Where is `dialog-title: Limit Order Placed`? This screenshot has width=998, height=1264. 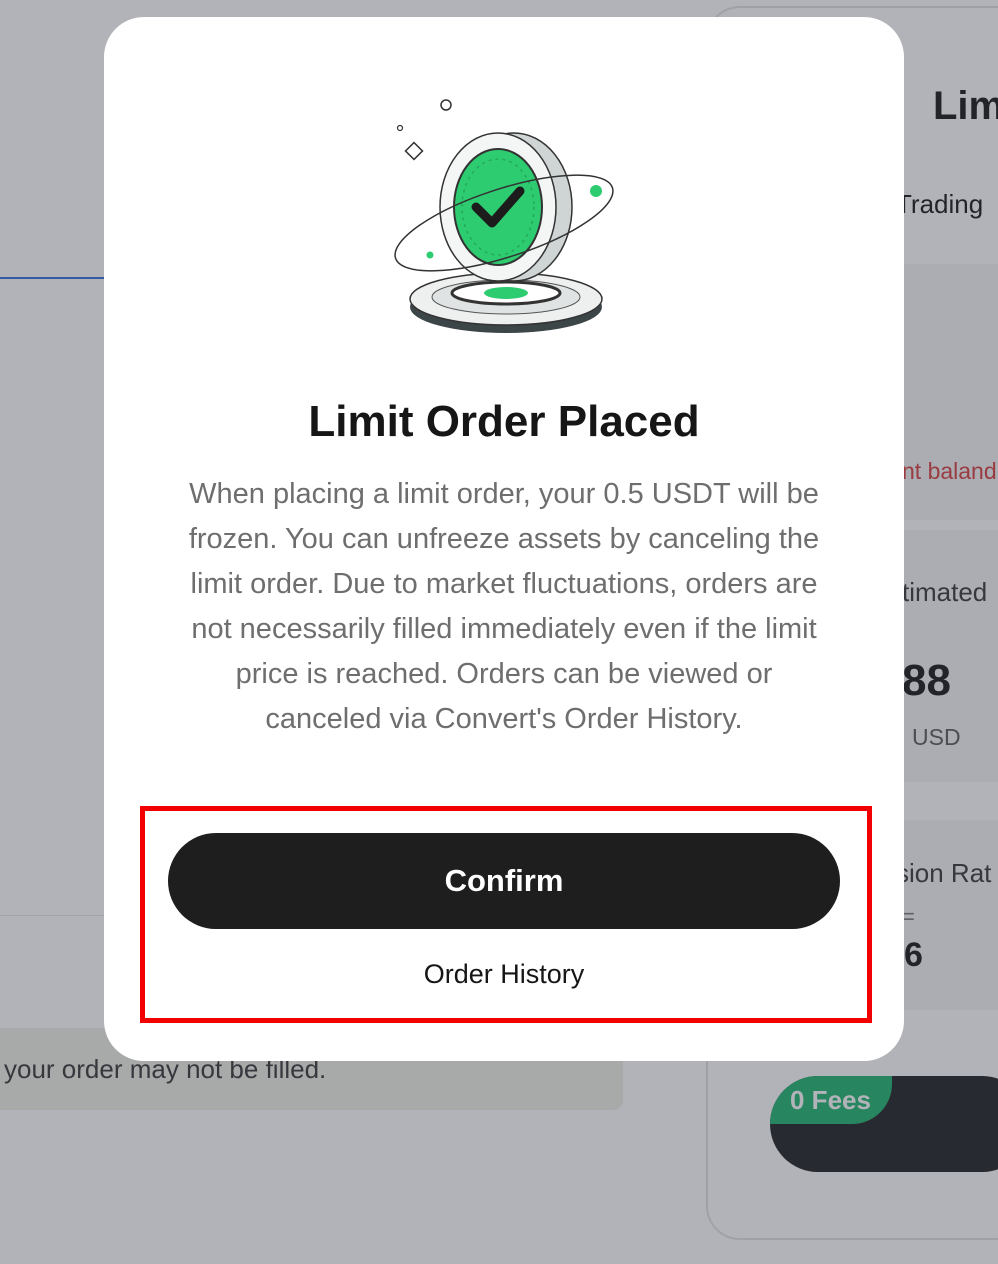
dialog-title: Limit Order Placed is located at coordinates (504, 421).